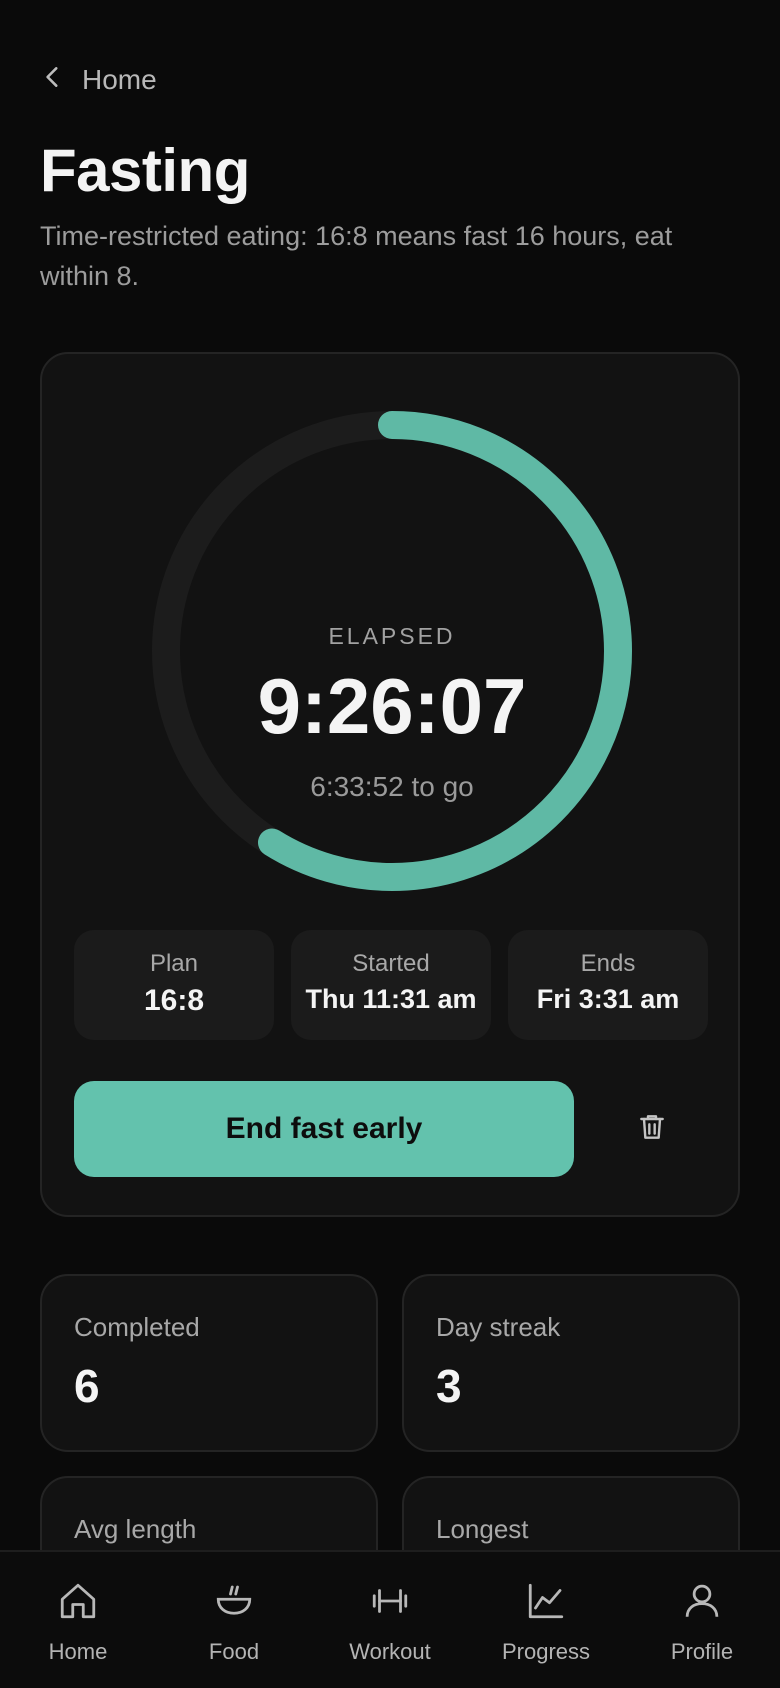  What do you see at coordinates (234, 1603) in the screenshot?
I see `bowl-icon` at bounding box center [234, 1603].